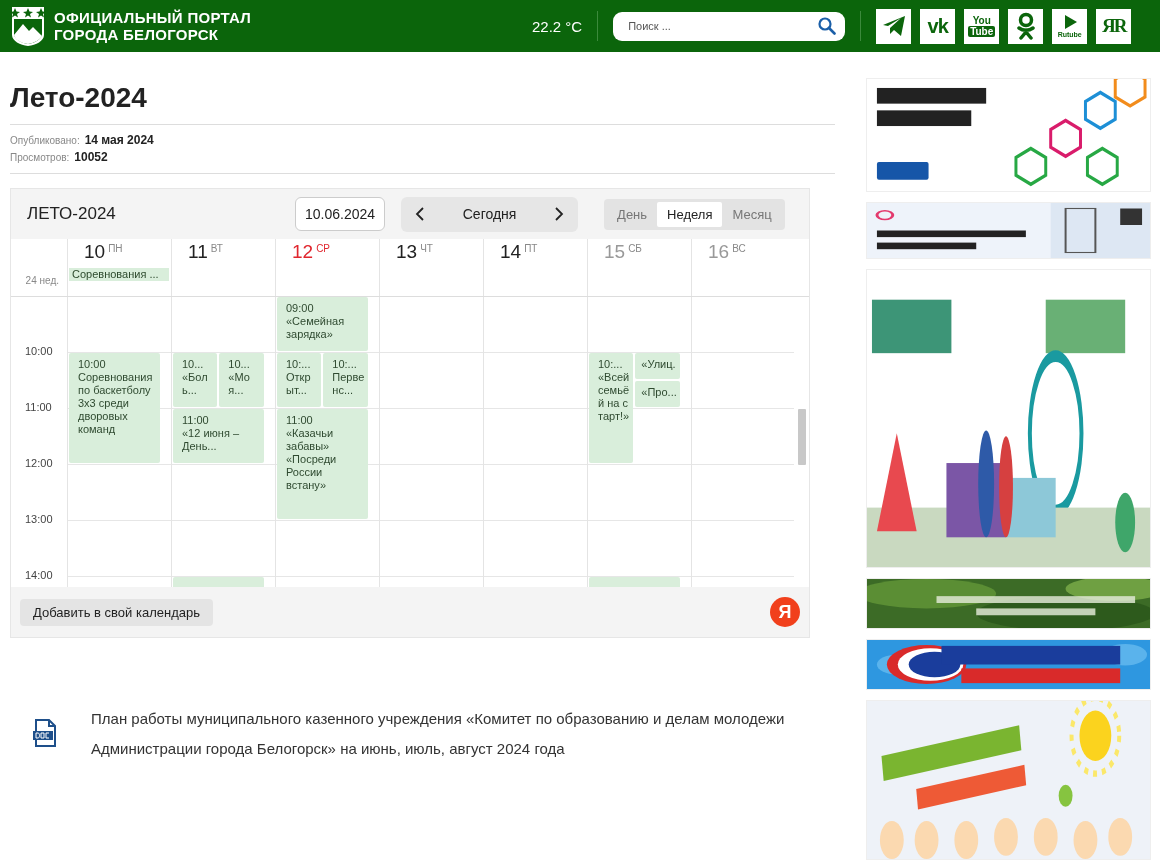 Image resolution: width=1160 pixels, height=863 pixels. I want to click on site-title: ОФИЦИАЛЬНЫЙ ПОРТАЛ, so click(153, 17).